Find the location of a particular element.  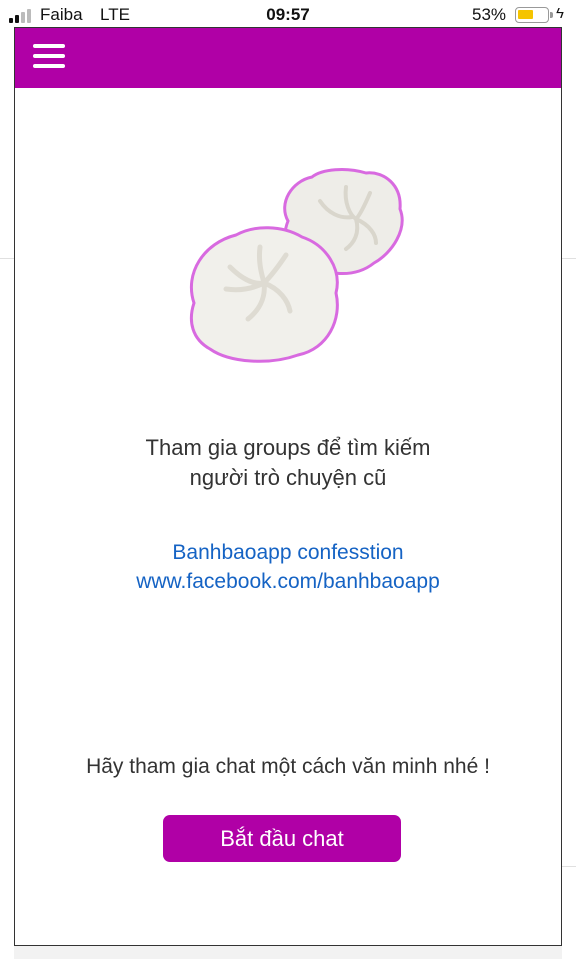

join-text-line: người trò chuyện cũ is located at coordinates (288, 477).